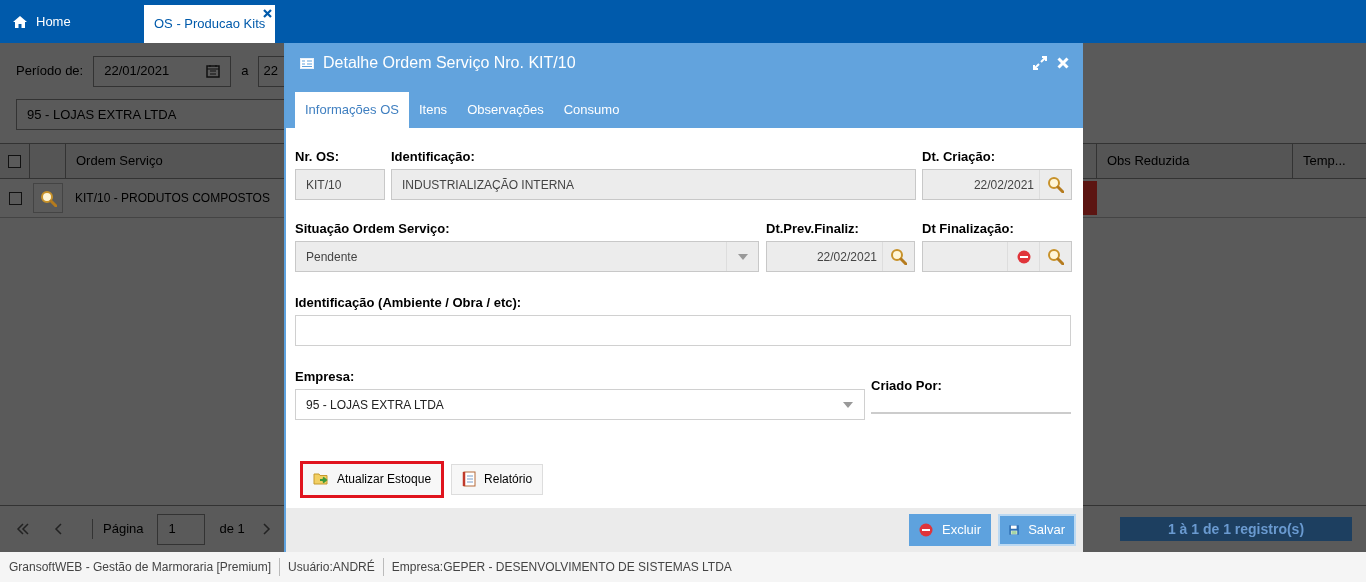 Image resolution: width=1366 pixels, height=582 pixels. I want to click on folder-arrow-icon, so click(321, 479).